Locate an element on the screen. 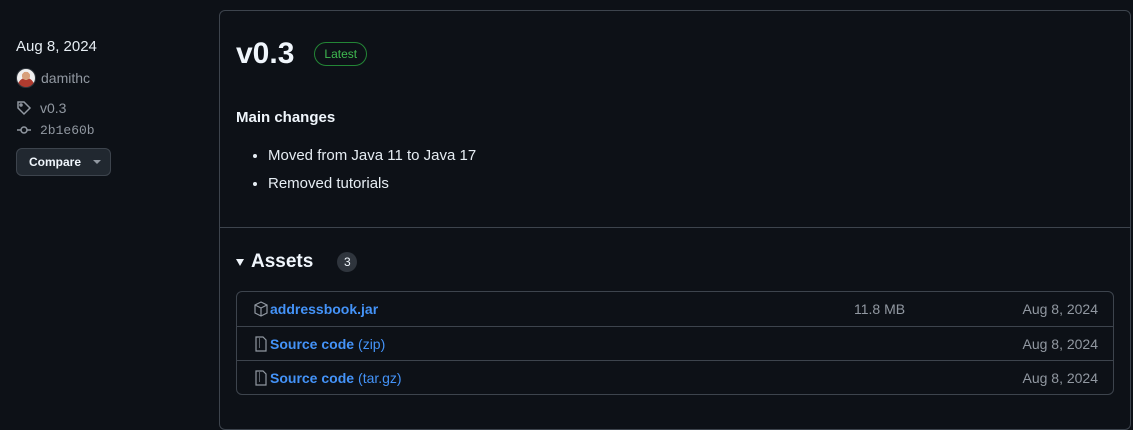 The width and height of the screenshot is (1133, 430). asset-row: addressbook.jar 11.8 MB Aug 8, 2024 is located at coordinates (675, 309).